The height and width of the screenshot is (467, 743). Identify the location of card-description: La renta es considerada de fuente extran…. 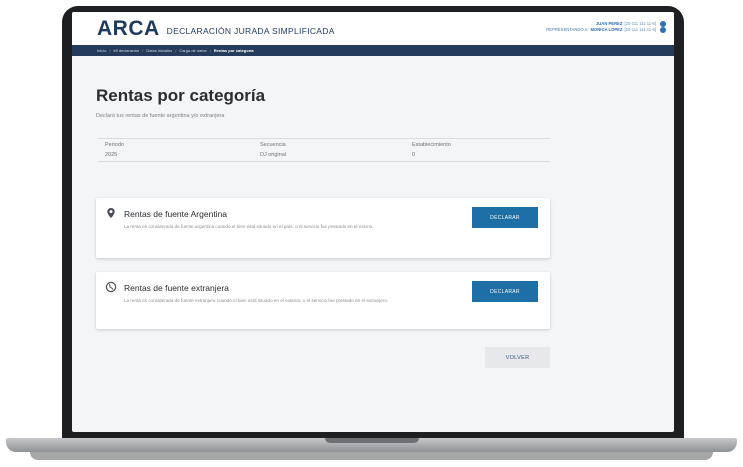
(256, 300).